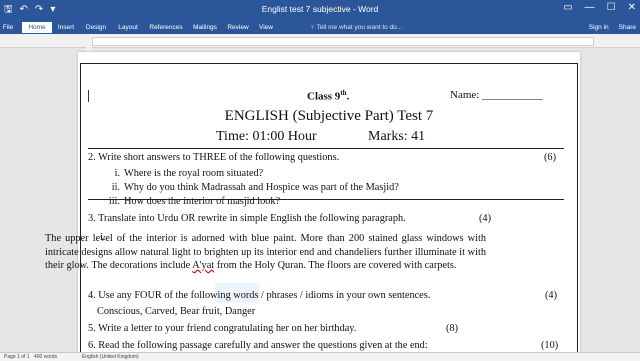 This screenshot has width=640, height=361. I want to click on close-icon: ✕, so click(632, 7).